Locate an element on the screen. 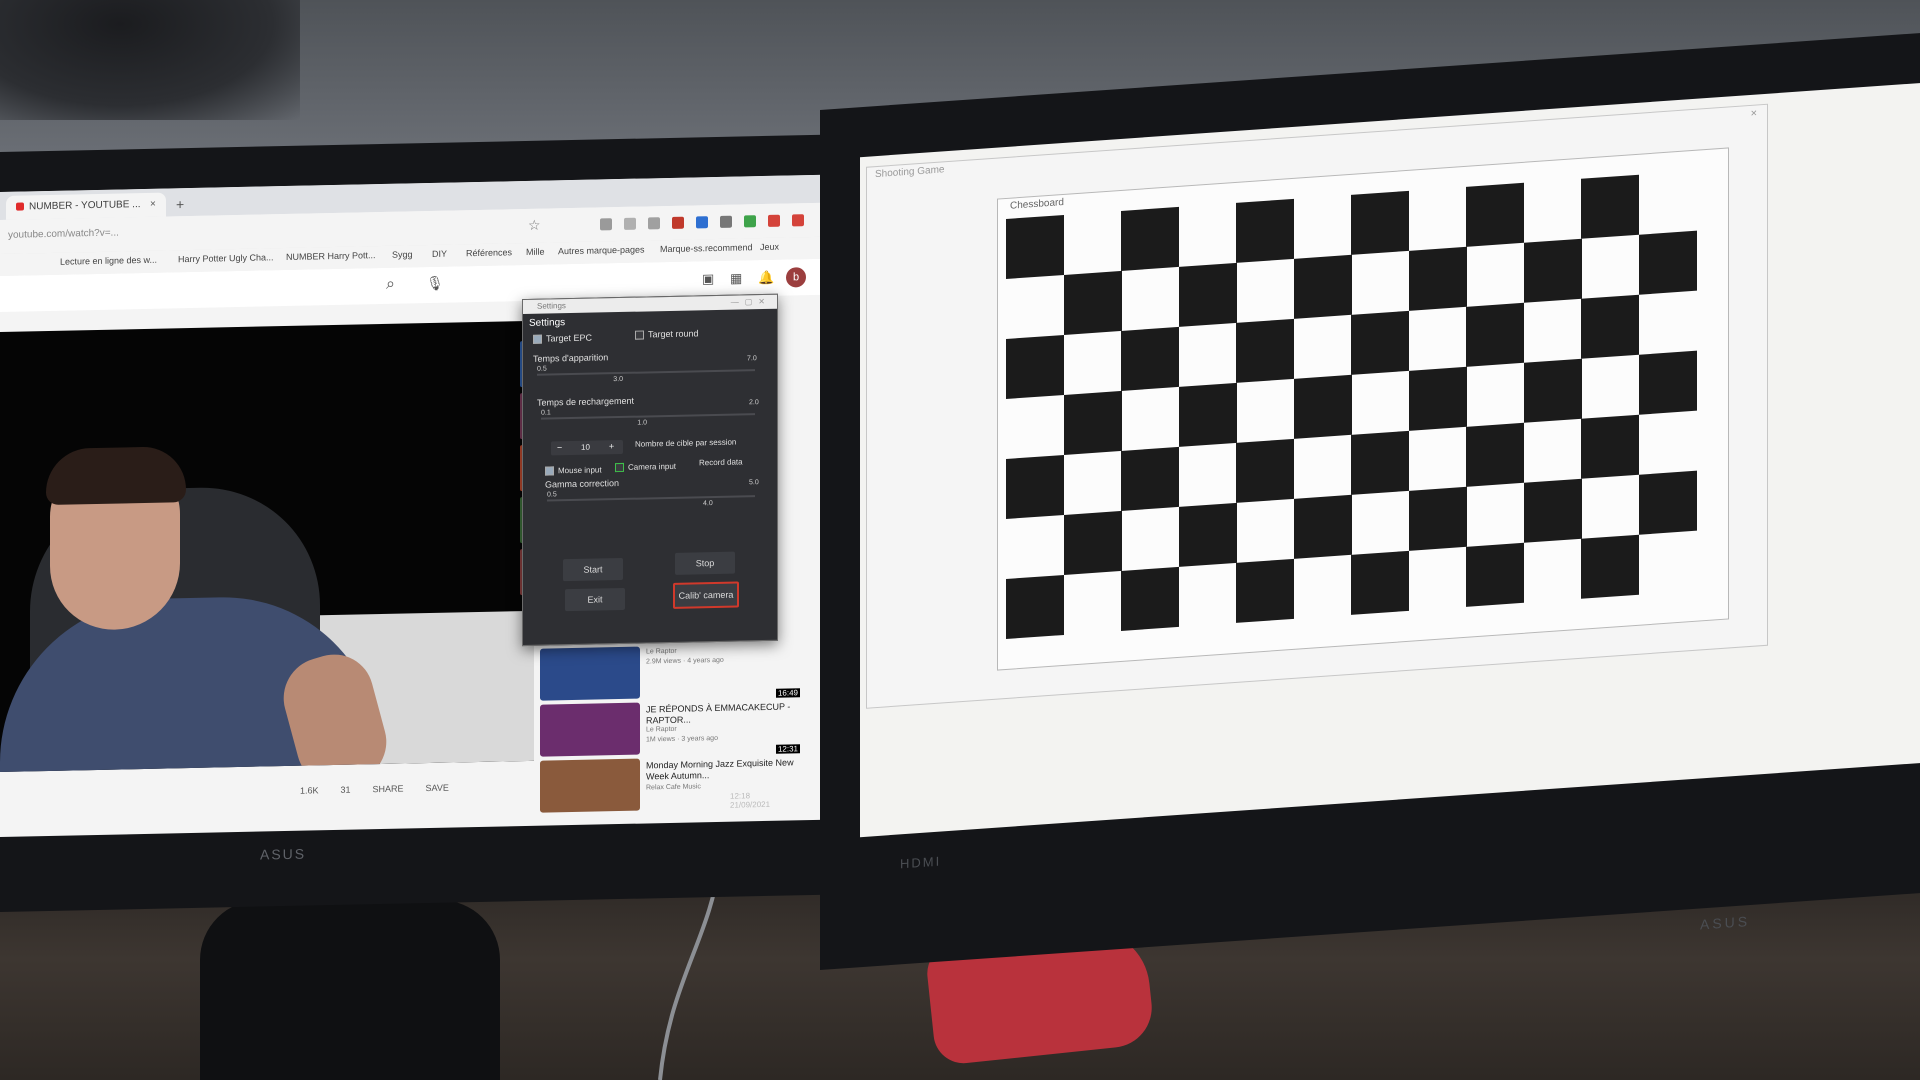 Image resolution: width=1920 pixels, height=1080 pixels. stop-button: Stop is located at coordinates (705, 563).